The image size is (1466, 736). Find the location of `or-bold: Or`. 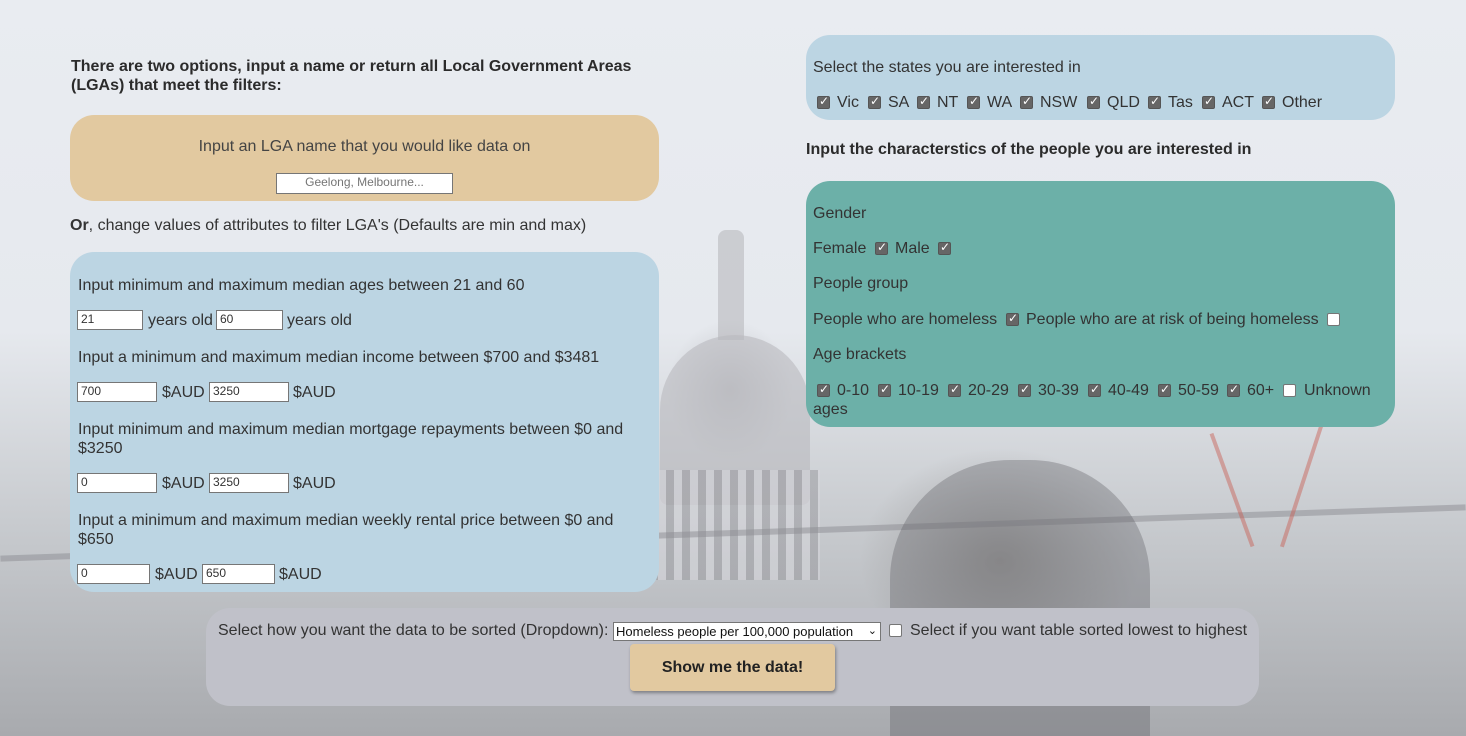

or-bold: Or is located at coordinates (79, 225).